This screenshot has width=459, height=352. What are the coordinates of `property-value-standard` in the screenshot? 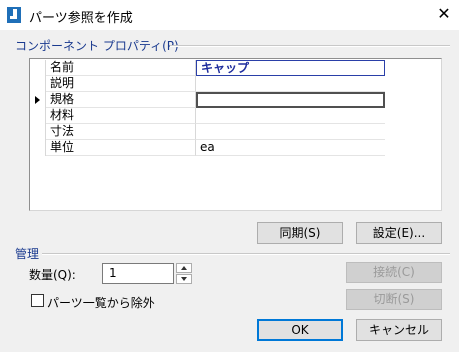 It's located at (290, 100).